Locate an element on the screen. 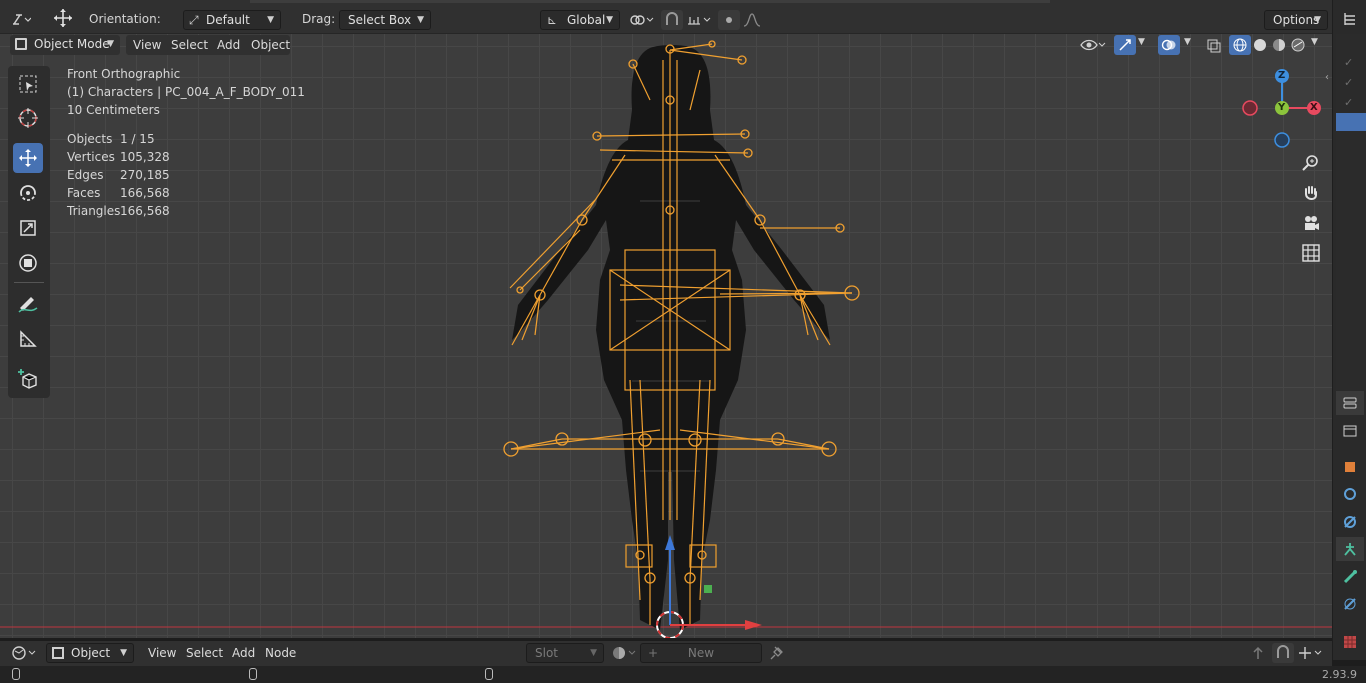  parent-node-icon is located at coordinates (1258, 653).